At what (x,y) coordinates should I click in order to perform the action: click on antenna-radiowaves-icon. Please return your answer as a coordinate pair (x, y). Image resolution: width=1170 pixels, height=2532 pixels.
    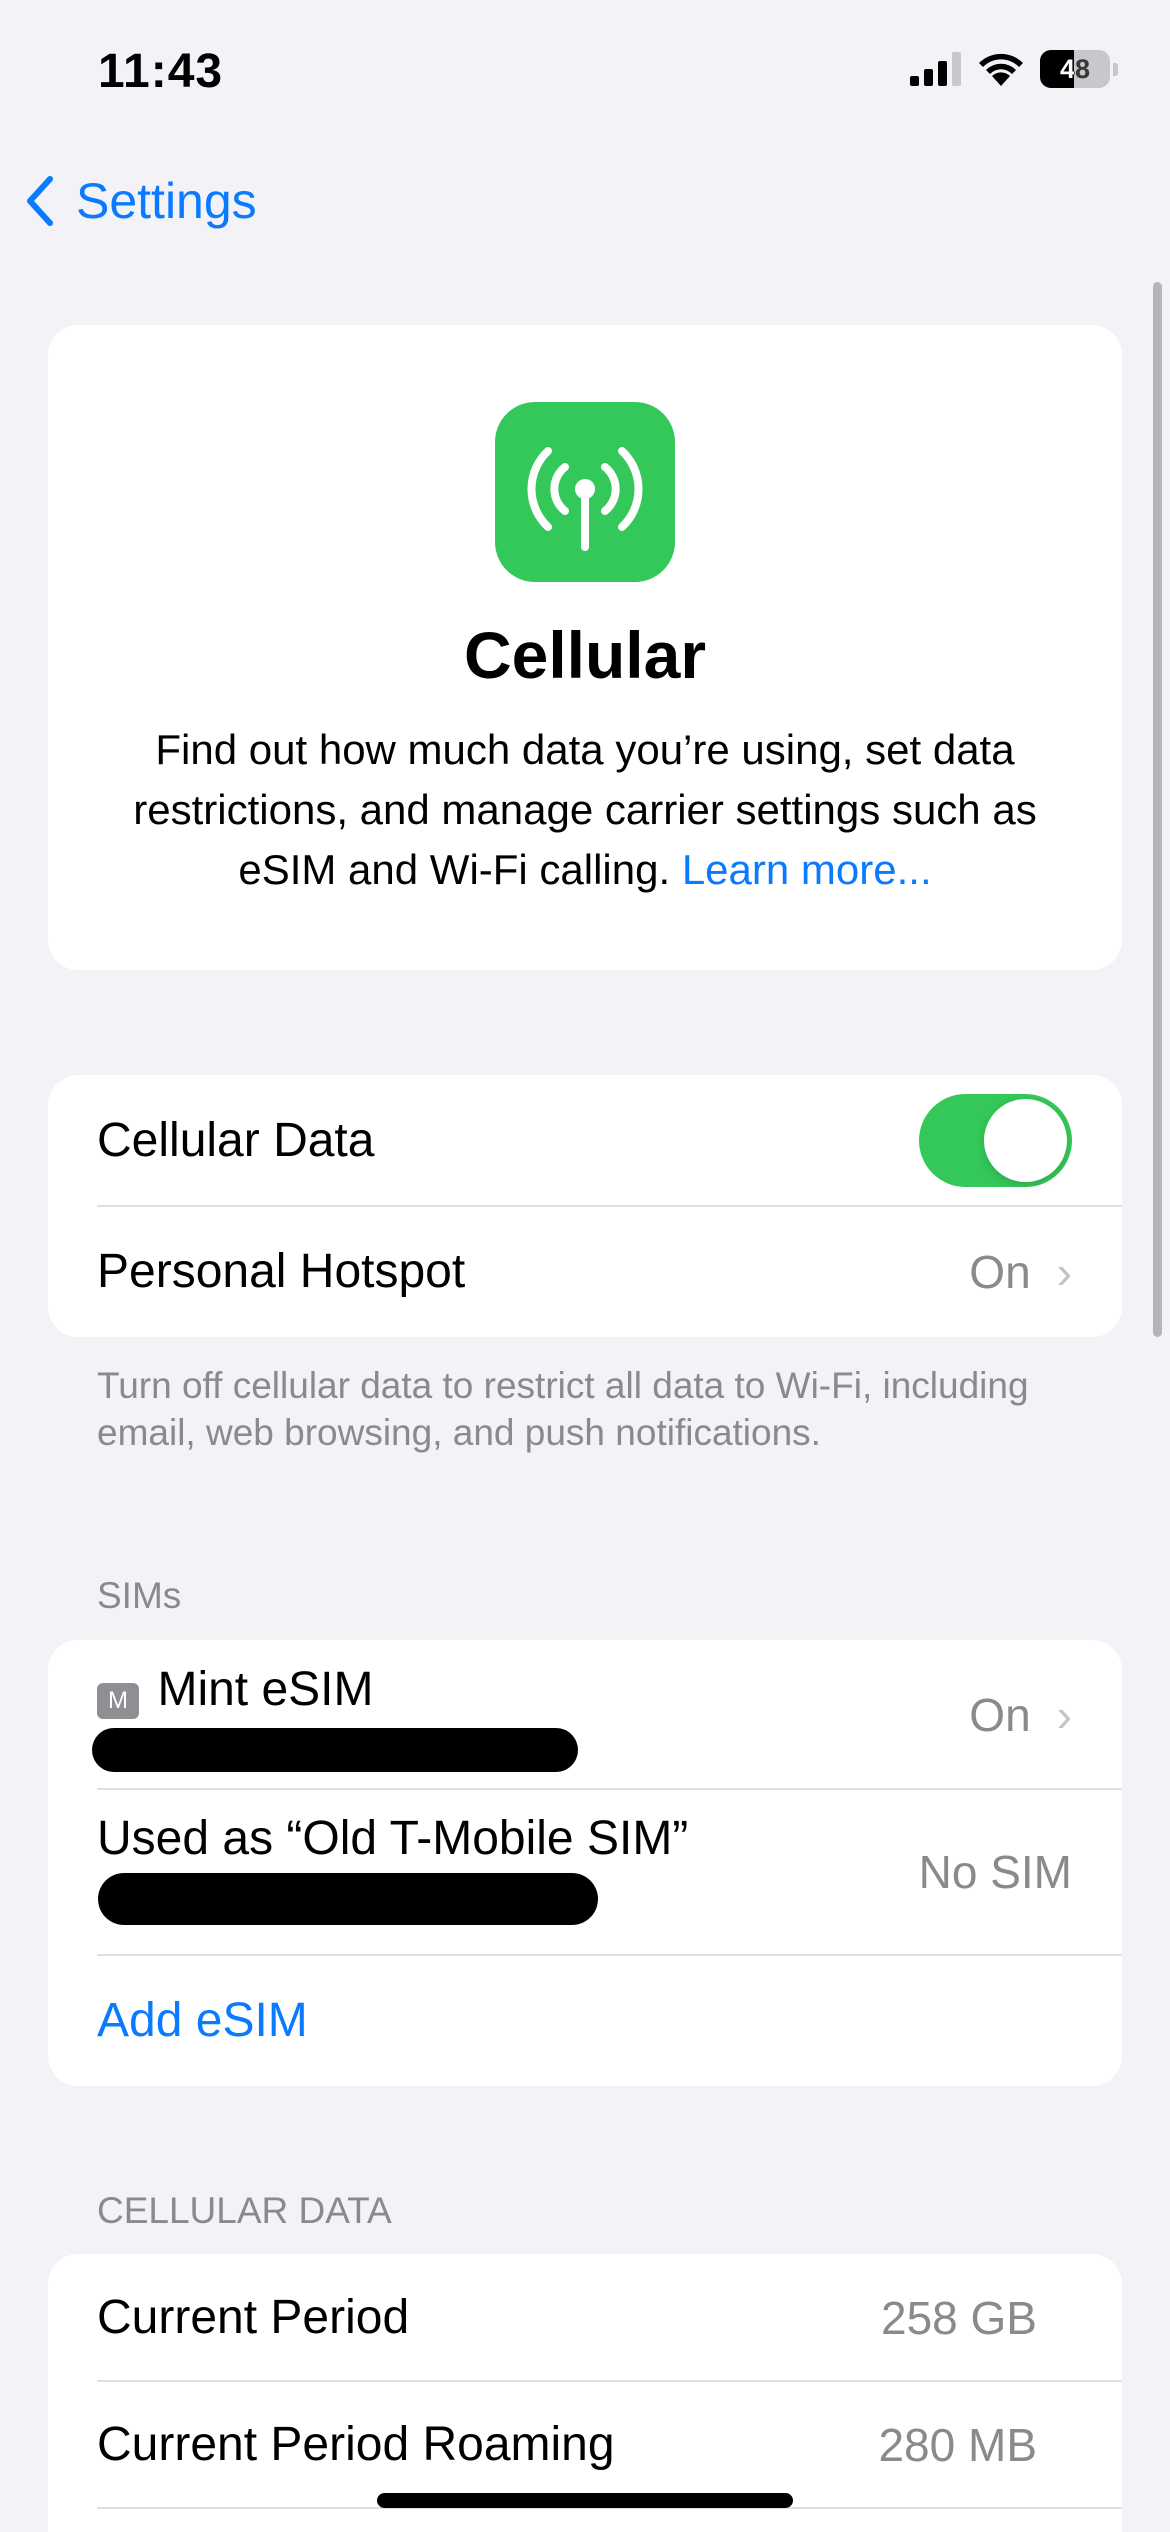
    Looking at the image, I should click on (585, 492).